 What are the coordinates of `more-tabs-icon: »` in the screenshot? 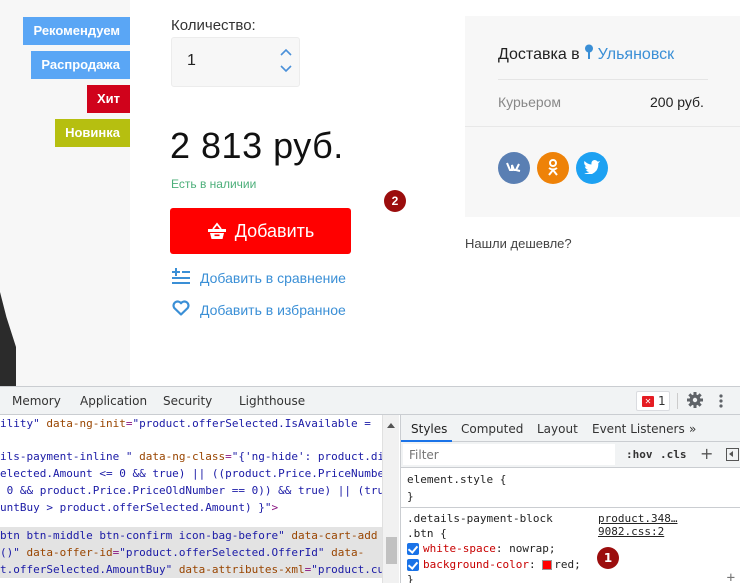 It's located at (692, 429).